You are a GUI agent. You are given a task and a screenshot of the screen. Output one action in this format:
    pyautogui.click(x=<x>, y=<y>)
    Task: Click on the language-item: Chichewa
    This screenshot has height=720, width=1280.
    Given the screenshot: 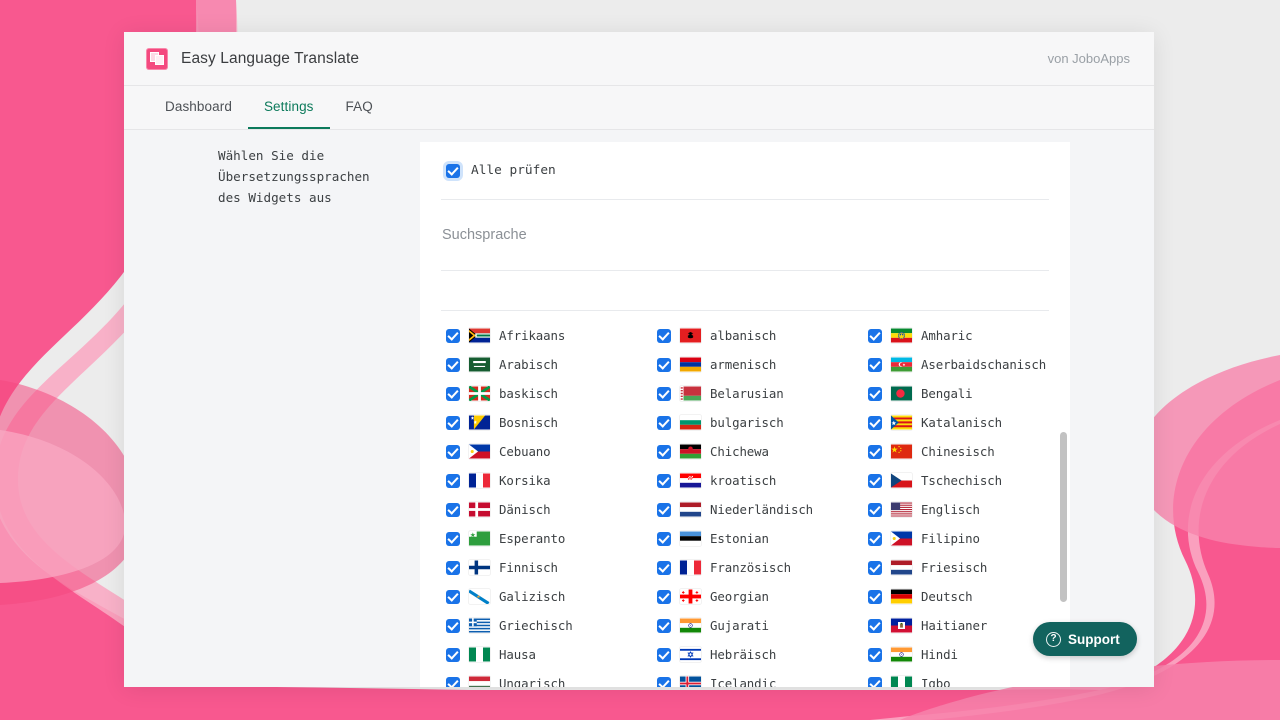 What is the action you would take?
    pyautogui.click(x=762, y=451)
    